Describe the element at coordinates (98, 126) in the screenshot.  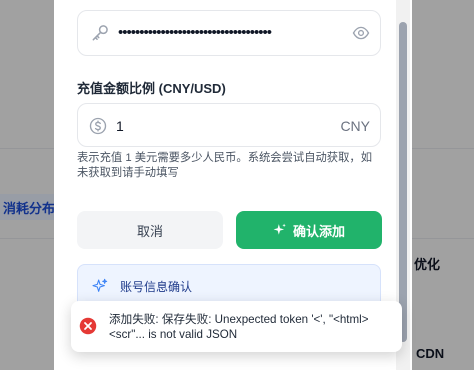
I see `dollar-icon` at that location.